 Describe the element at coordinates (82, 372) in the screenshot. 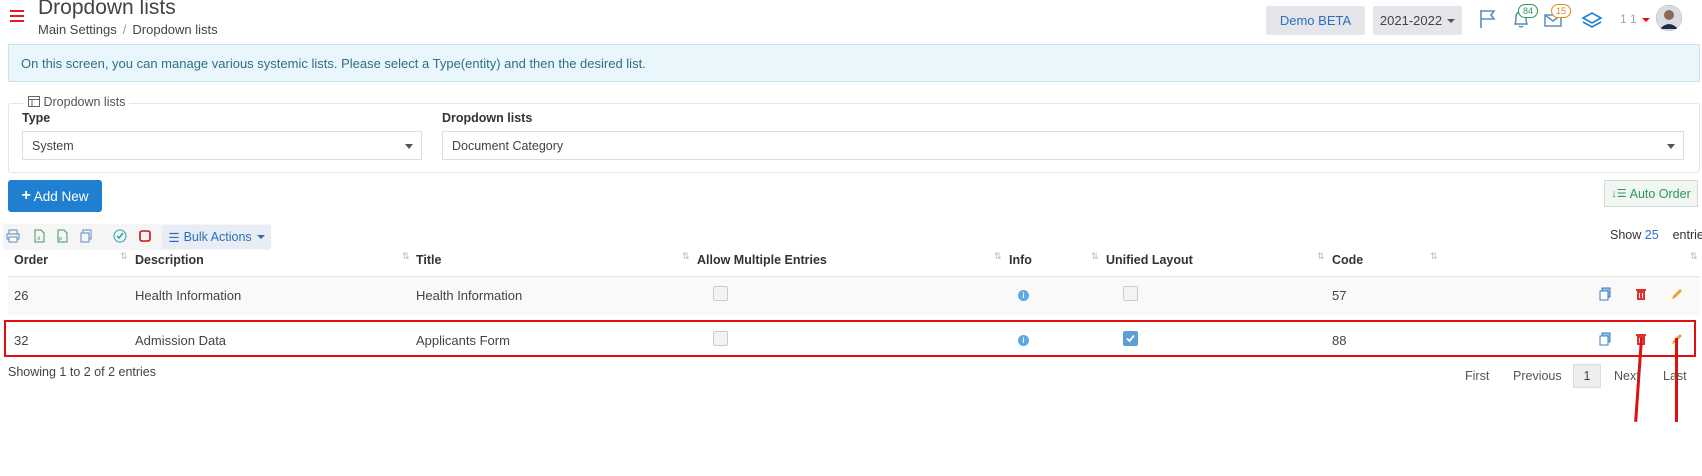

I see `showing-entries-text: Showing 1 to 2 of 2 entries` at that location.